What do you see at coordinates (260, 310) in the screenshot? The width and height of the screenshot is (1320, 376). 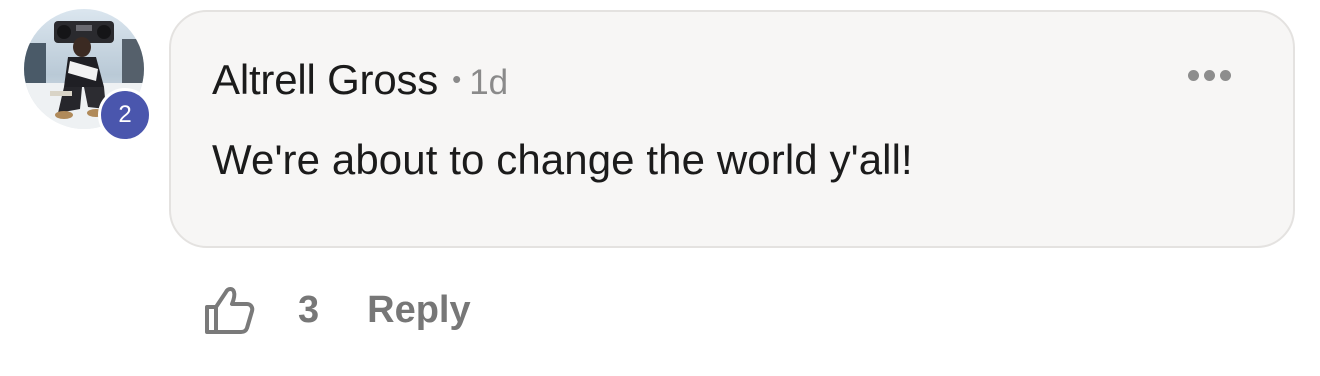 I see `like-button: 3` at bounding box center [260, 310].